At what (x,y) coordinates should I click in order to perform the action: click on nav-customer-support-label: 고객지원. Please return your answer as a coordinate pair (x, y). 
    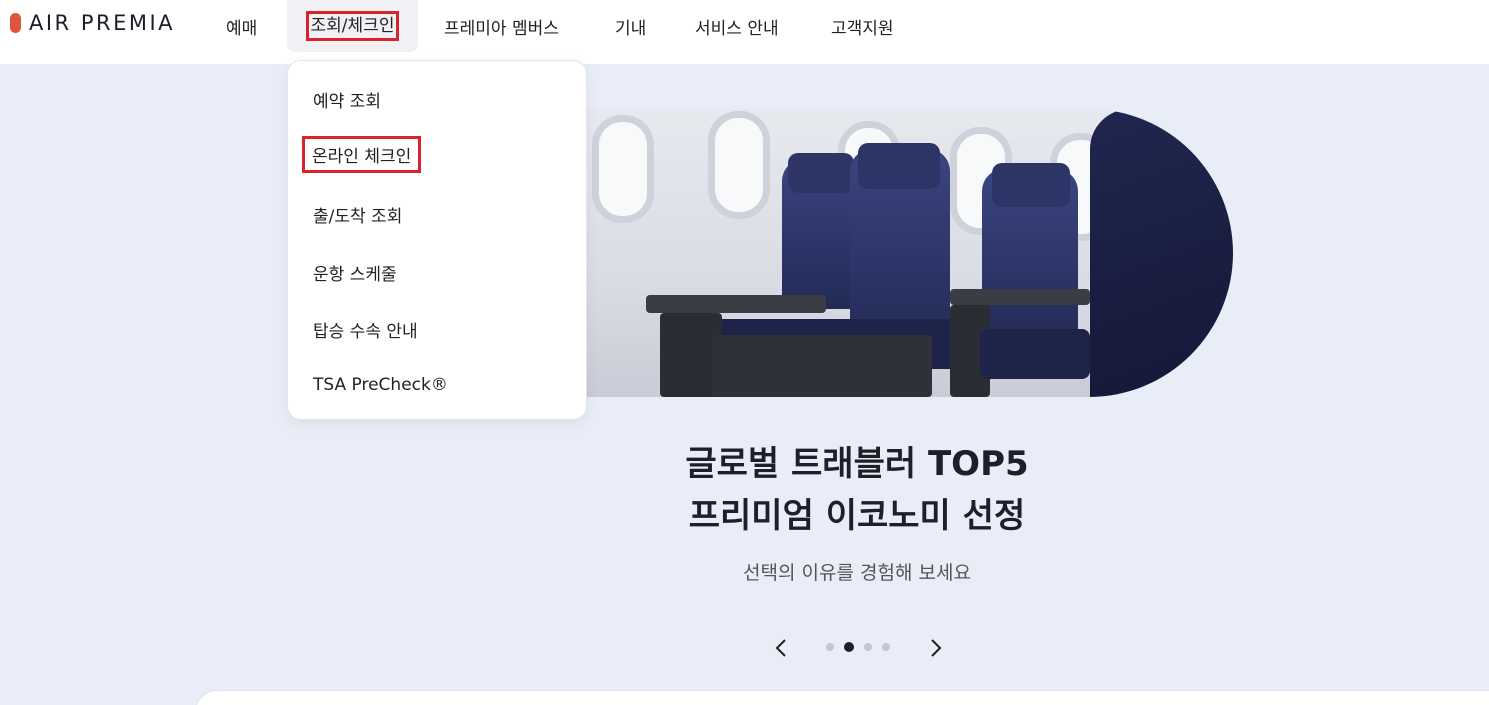
    Looking at the image, I should click on (862, 28).